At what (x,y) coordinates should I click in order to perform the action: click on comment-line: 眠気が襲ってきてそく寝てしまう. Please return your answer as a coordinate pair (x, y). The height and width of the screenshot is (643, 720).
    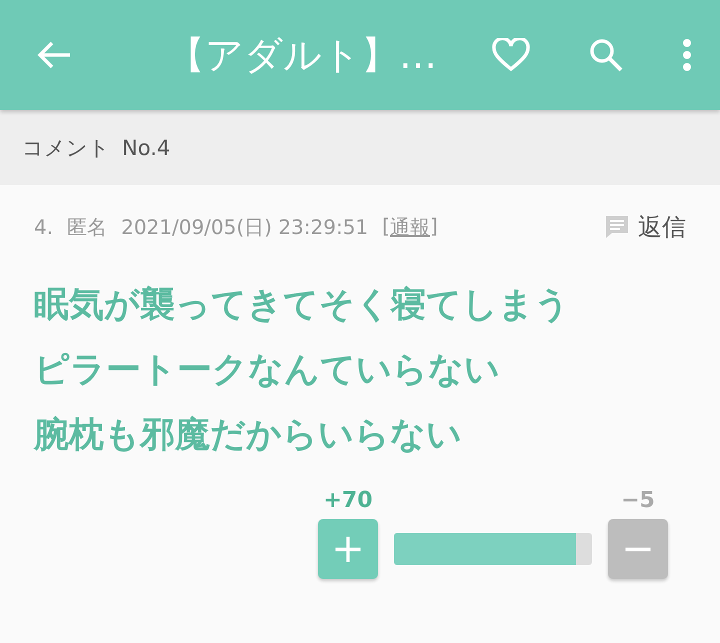
    Looking at the image, I should click on (302, 305).